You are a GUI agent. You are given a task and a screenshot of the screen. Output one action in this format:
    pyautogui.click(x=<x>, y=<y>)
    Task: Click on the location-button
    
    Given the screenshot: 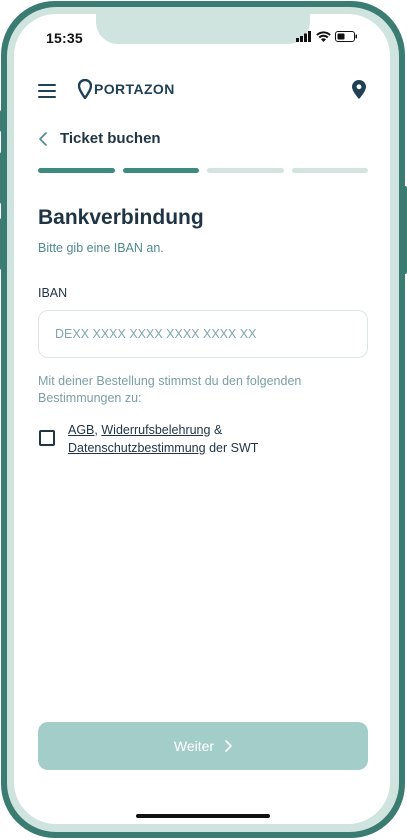 What is the action you would take?
    pyautogui.click(x=359, y=92)
    